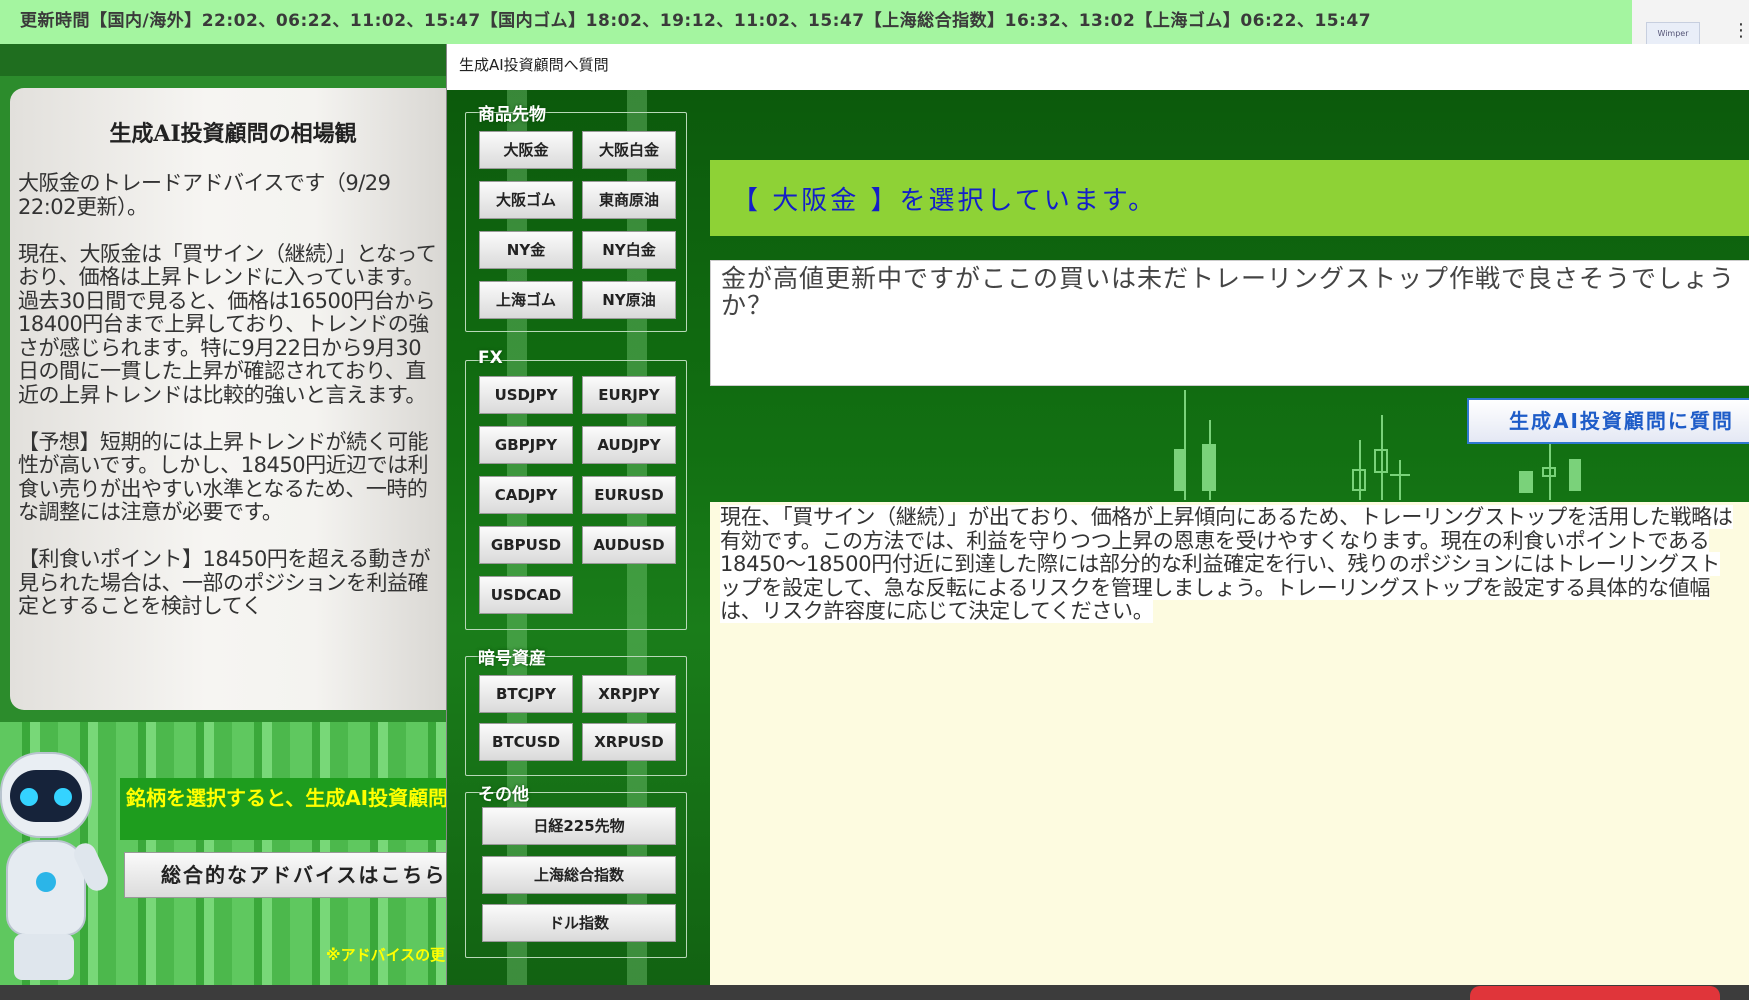 This screenshot has width=1749, height=1000. I want to click on symbol-button-nikkei225: 日経225先物, so click(579, 826).